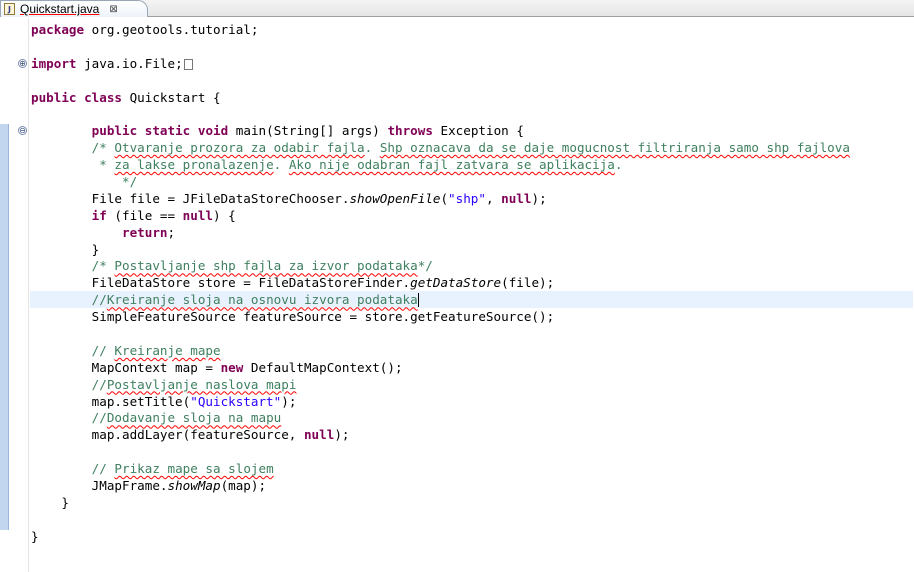  I want to click on code-line: import java.io.File;, so click(472, 63).